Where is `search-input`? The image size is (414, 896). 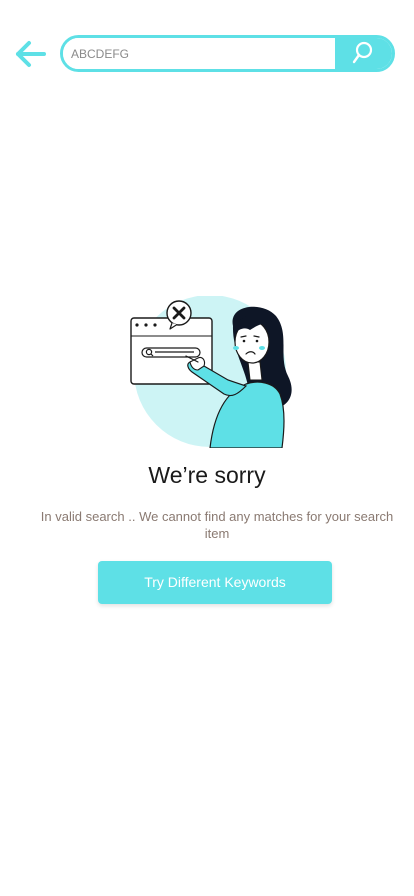
search-input is located at coordinates (200, 53).